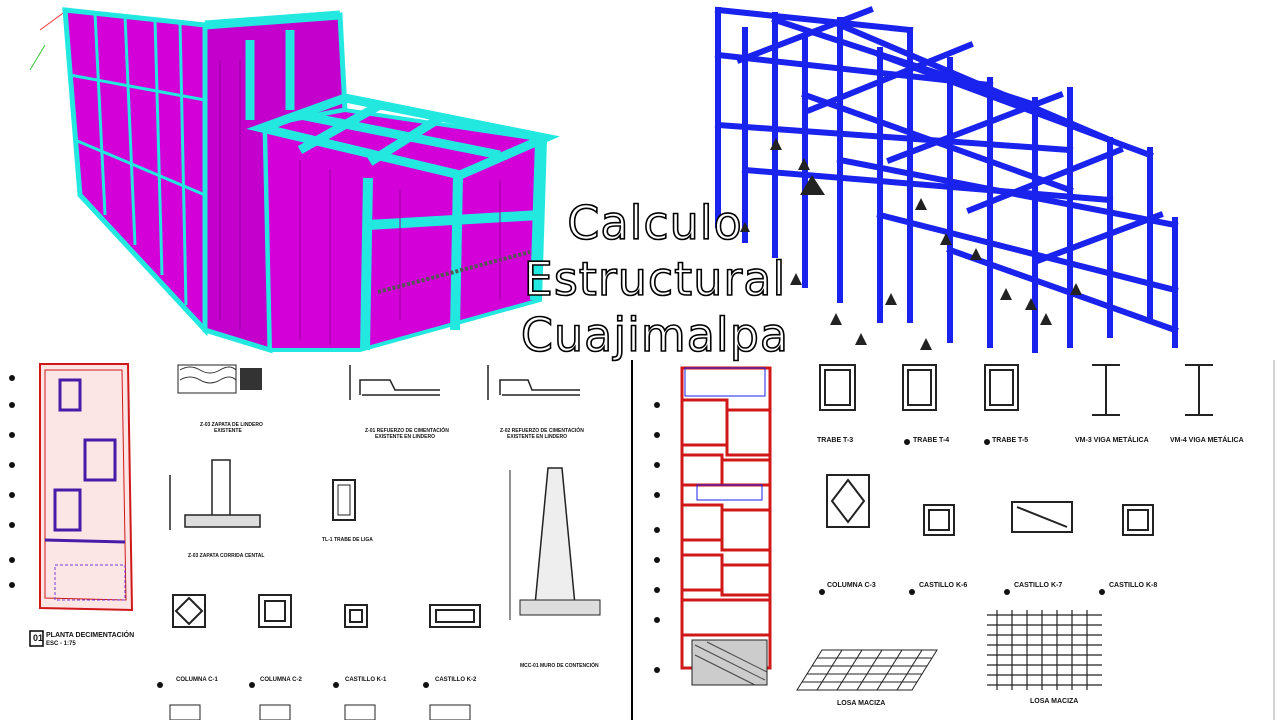 The image size is (1280, 720). Describe the element at coordinates (1207, 440) in the screenshot. I see `detail-vm4-title: VM-4 VIGA METÁLICA` at that location.